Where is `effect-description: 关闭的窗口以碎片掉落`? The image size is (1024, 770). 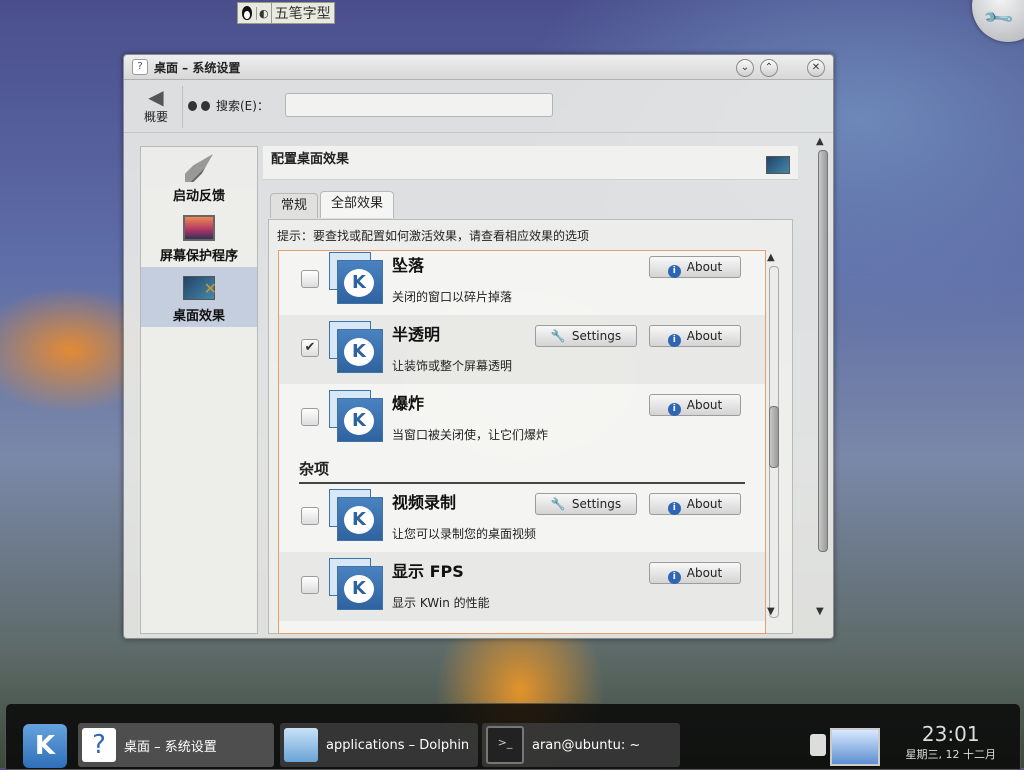 effect-description: 关闭的窗口以碎片掉落 is located at coordinates (452, 297).